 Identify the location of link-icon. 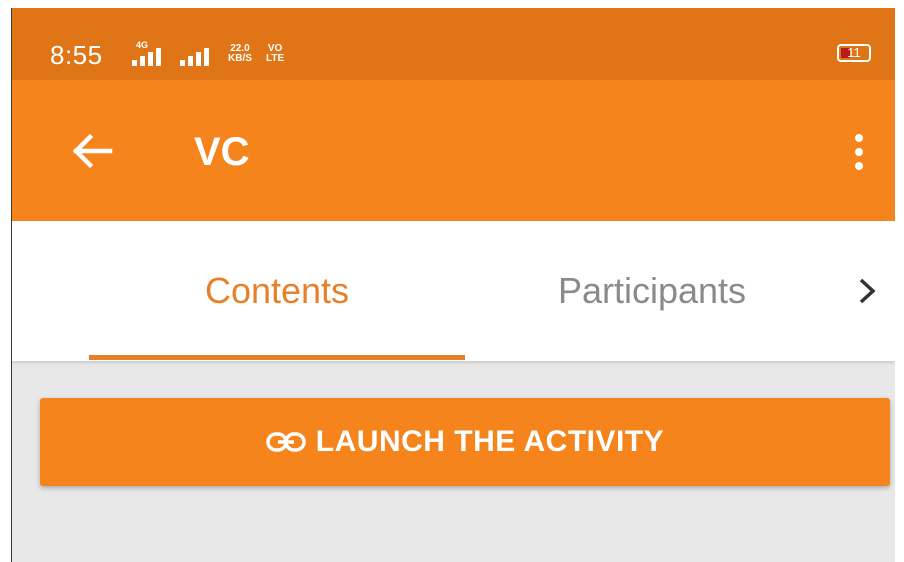
(286, 442).